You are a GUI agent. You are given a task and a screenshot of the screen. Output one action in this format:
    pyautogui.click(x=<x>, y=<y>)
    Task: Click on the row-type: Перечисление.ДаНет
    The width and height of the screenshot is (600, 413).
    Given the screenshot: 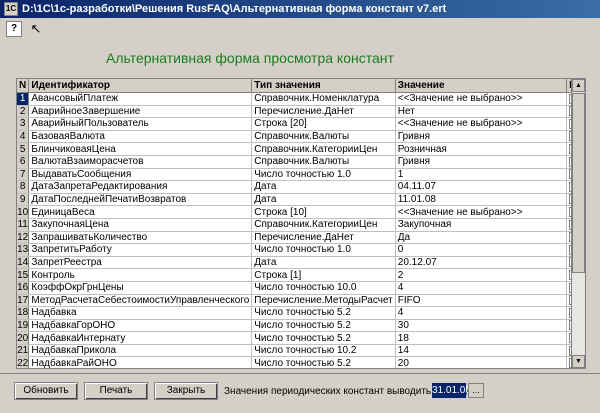 What is the action you would take?
    pyautogui.click(x=323, y=238)
    